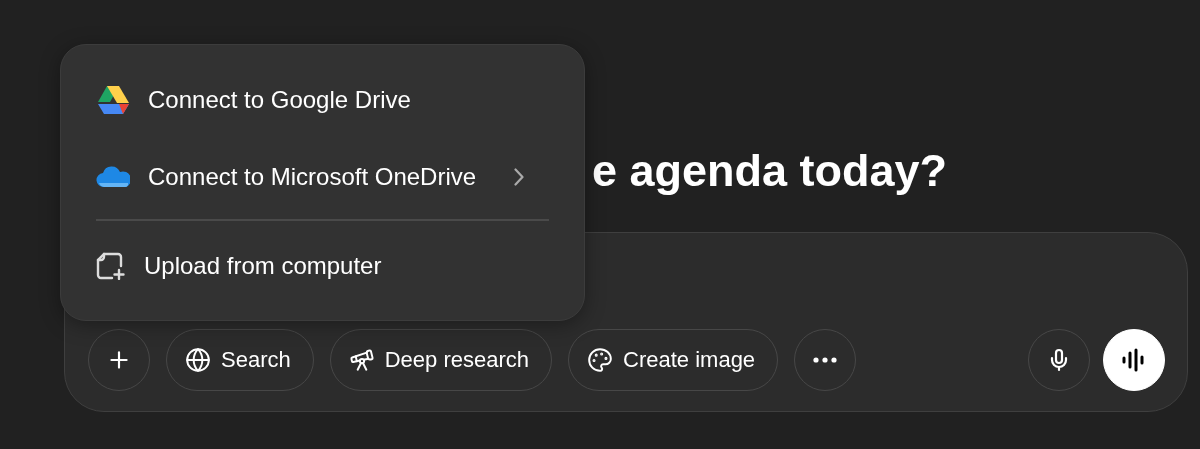  Describe the element at coordinates (825, 360) in the screenshot. I see `more-icon` at that location.